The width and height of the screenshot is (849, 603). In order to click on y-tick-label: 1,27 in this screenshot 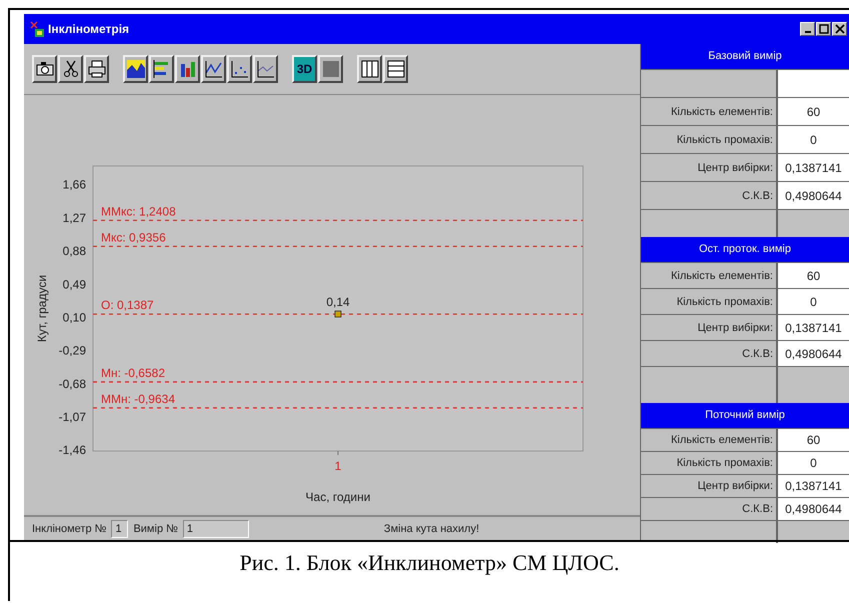, I will do `click(74, 217)`.